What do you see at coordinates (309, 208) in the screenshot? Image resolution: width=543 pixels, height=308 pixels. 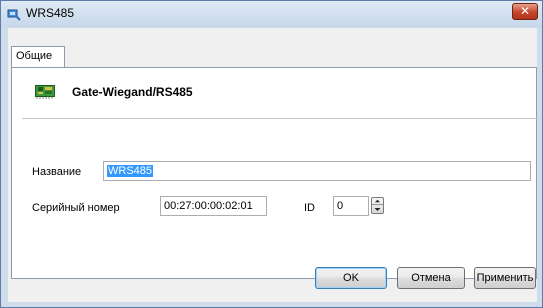 I see `id-label: ID` at bounding box center [309, 208].